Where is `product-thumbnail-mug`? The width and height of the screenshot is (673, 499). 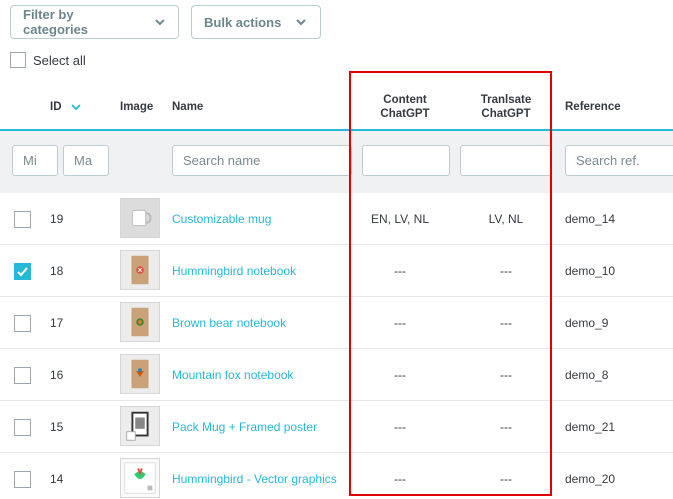 product-thumbnail-mug is located at coordinates (140, 218).